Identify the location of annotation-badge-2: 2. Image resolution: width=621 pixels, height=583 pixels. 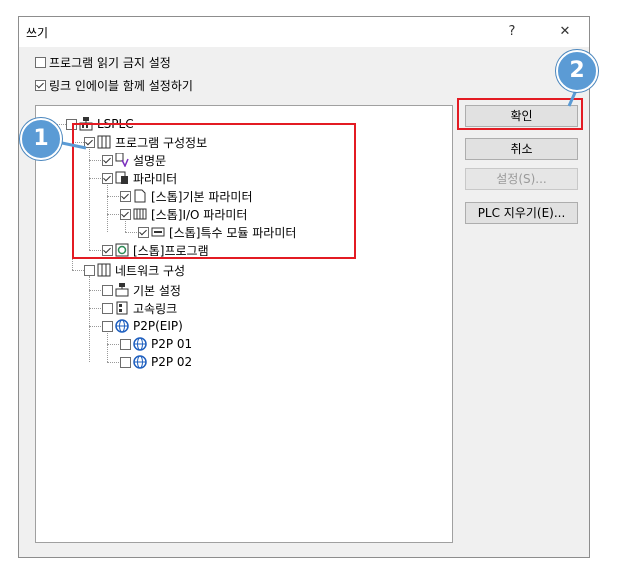
(577, 71).